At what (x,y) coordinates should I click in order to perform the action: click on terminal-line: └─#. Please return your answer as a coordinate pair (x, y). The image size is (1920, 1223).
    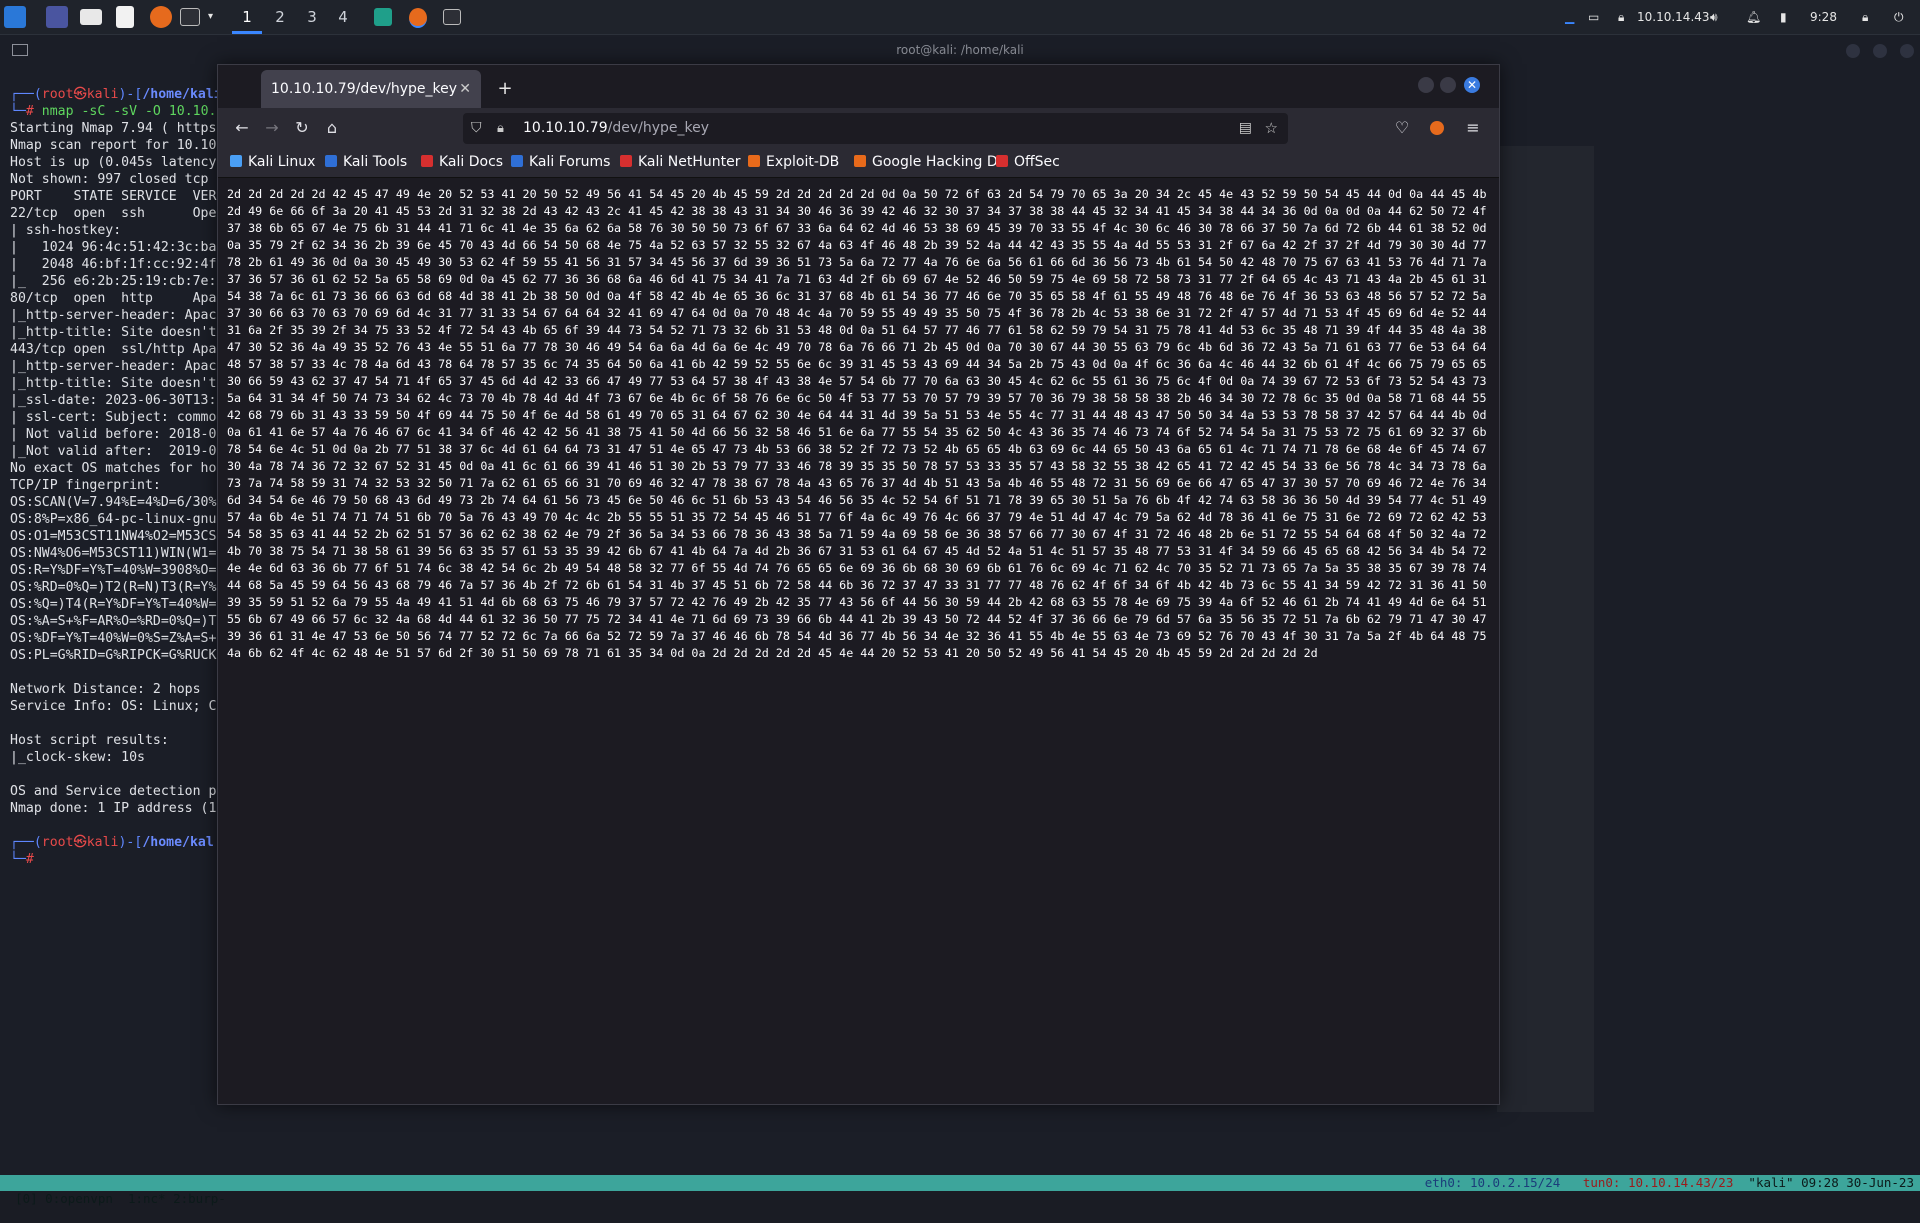
    Looking at the image, I should click on (22, 859).